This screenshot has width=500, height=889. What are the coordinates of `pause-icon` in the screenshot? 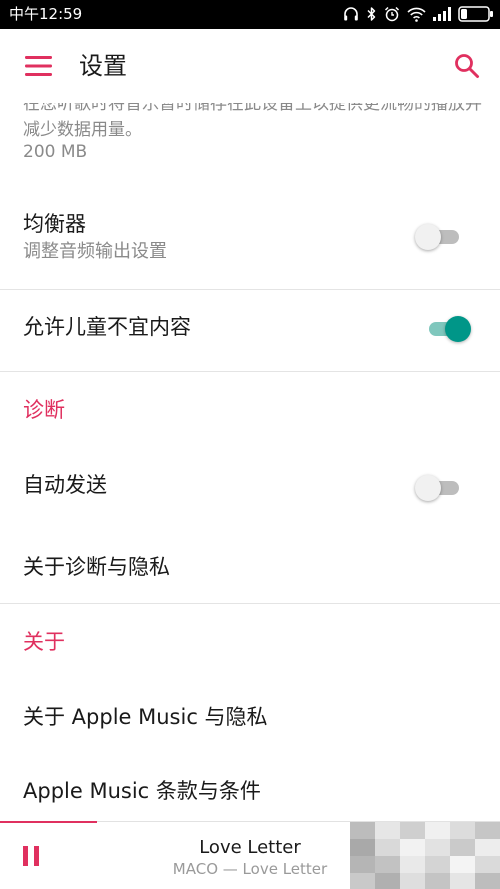 It's located at (31, 856).